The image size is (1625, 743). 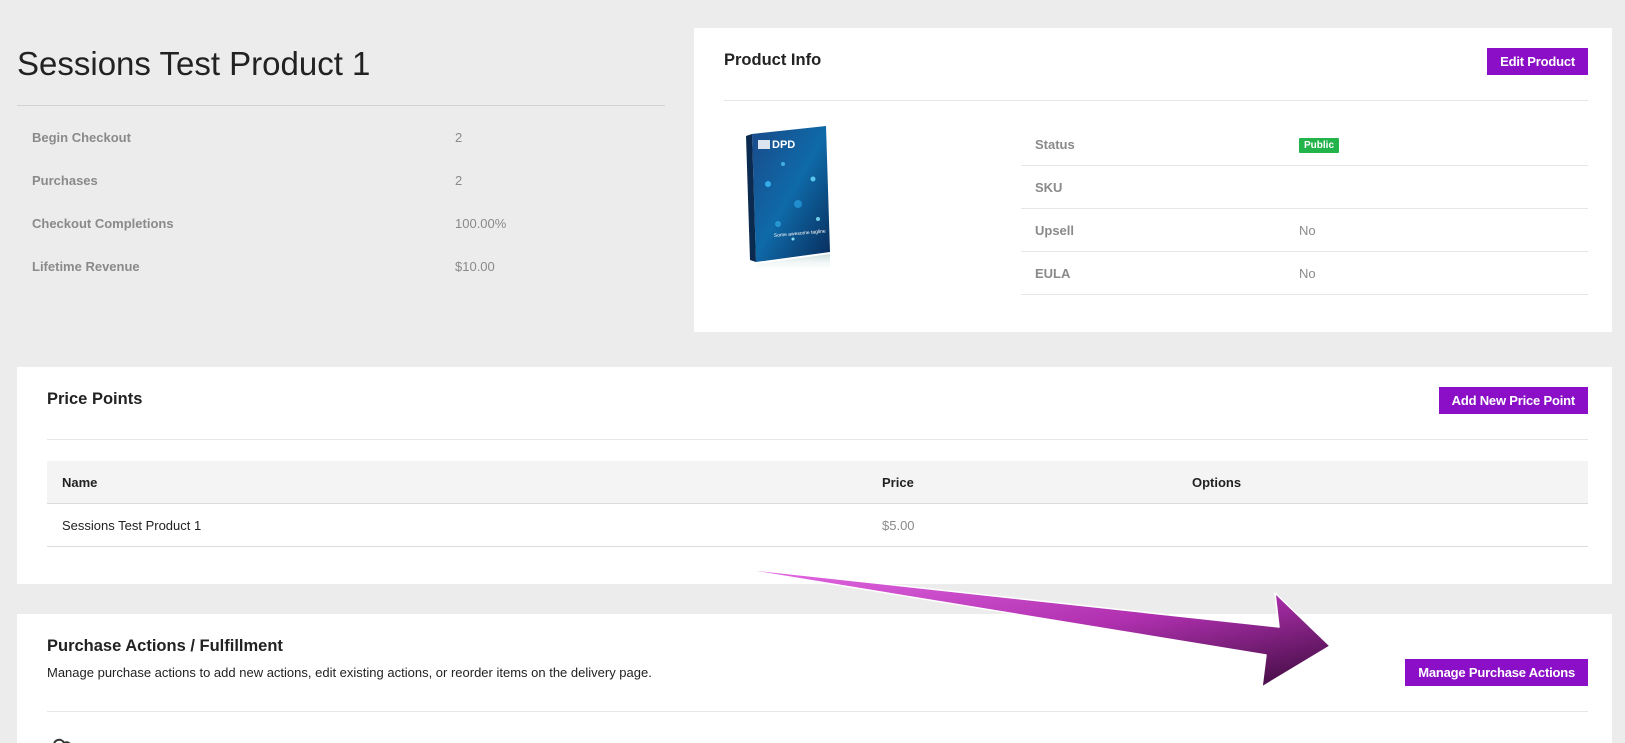 I want to click on purchase-actions-title: Purchase Actions / Fulfillment, so click(x=165, y=646).